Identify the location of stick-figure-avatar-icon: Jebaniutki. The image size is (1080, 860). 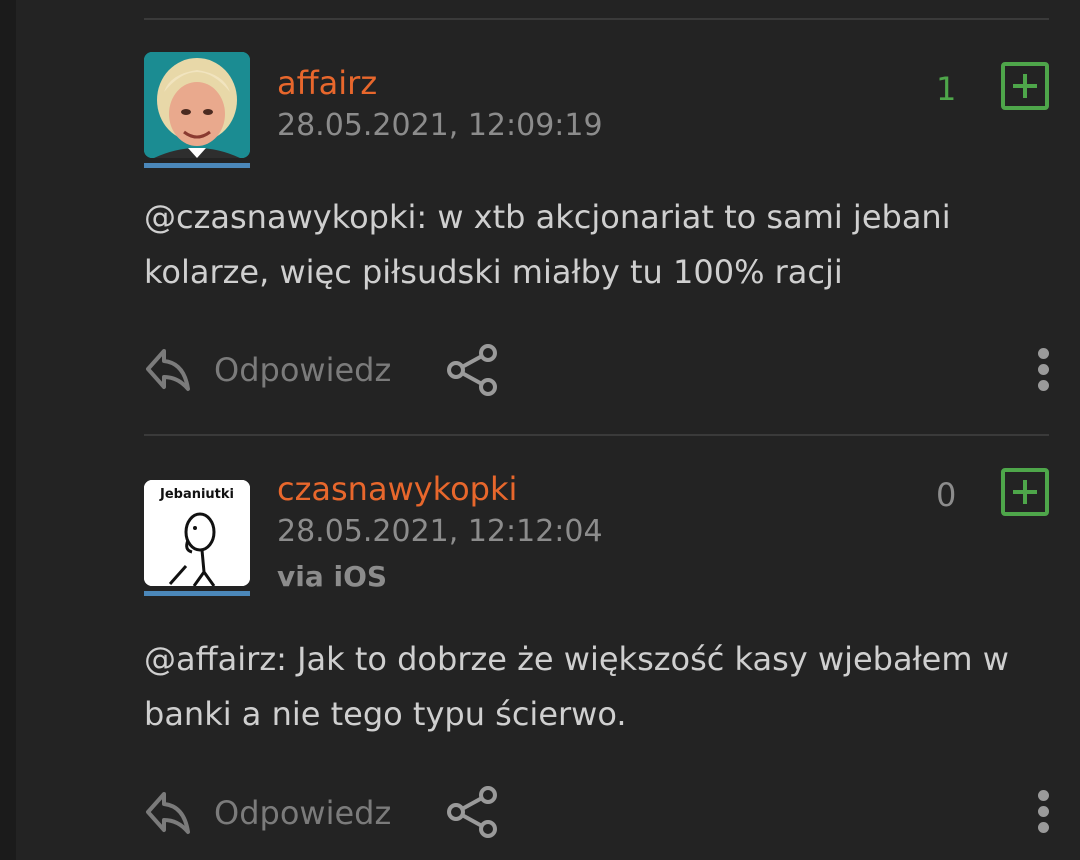
(197, 533).